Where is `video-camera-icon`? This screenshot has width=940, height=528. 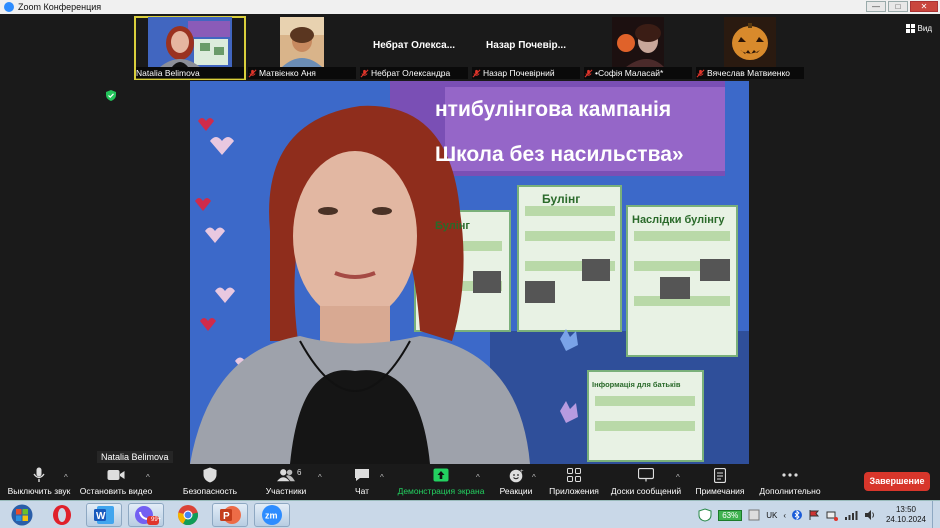 video-camera-icon is located at coordinates (116, 475).